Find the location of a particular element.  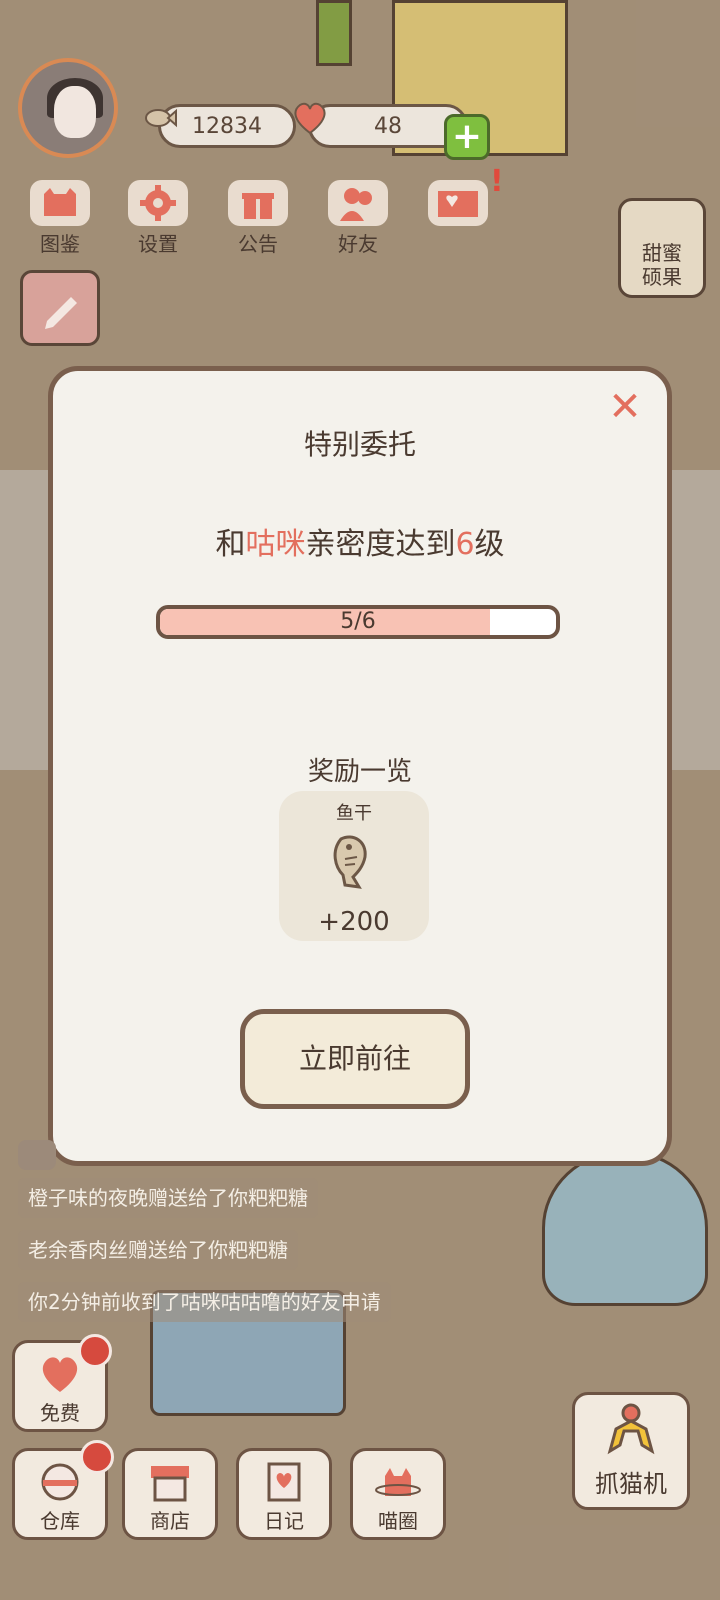

fish-count: 12834 is located at coordinates (227, 126).